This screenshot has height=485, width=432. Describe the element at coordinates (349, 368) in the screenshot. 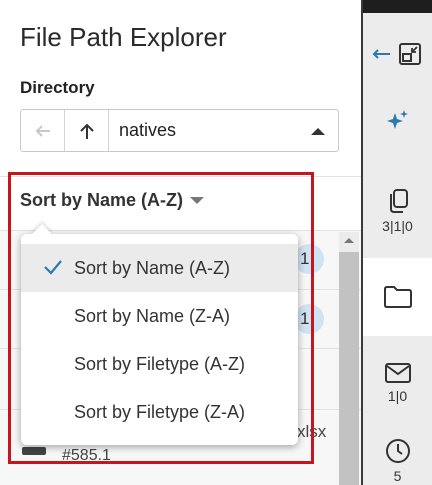

I see `scrollbar-thumb` at that location.